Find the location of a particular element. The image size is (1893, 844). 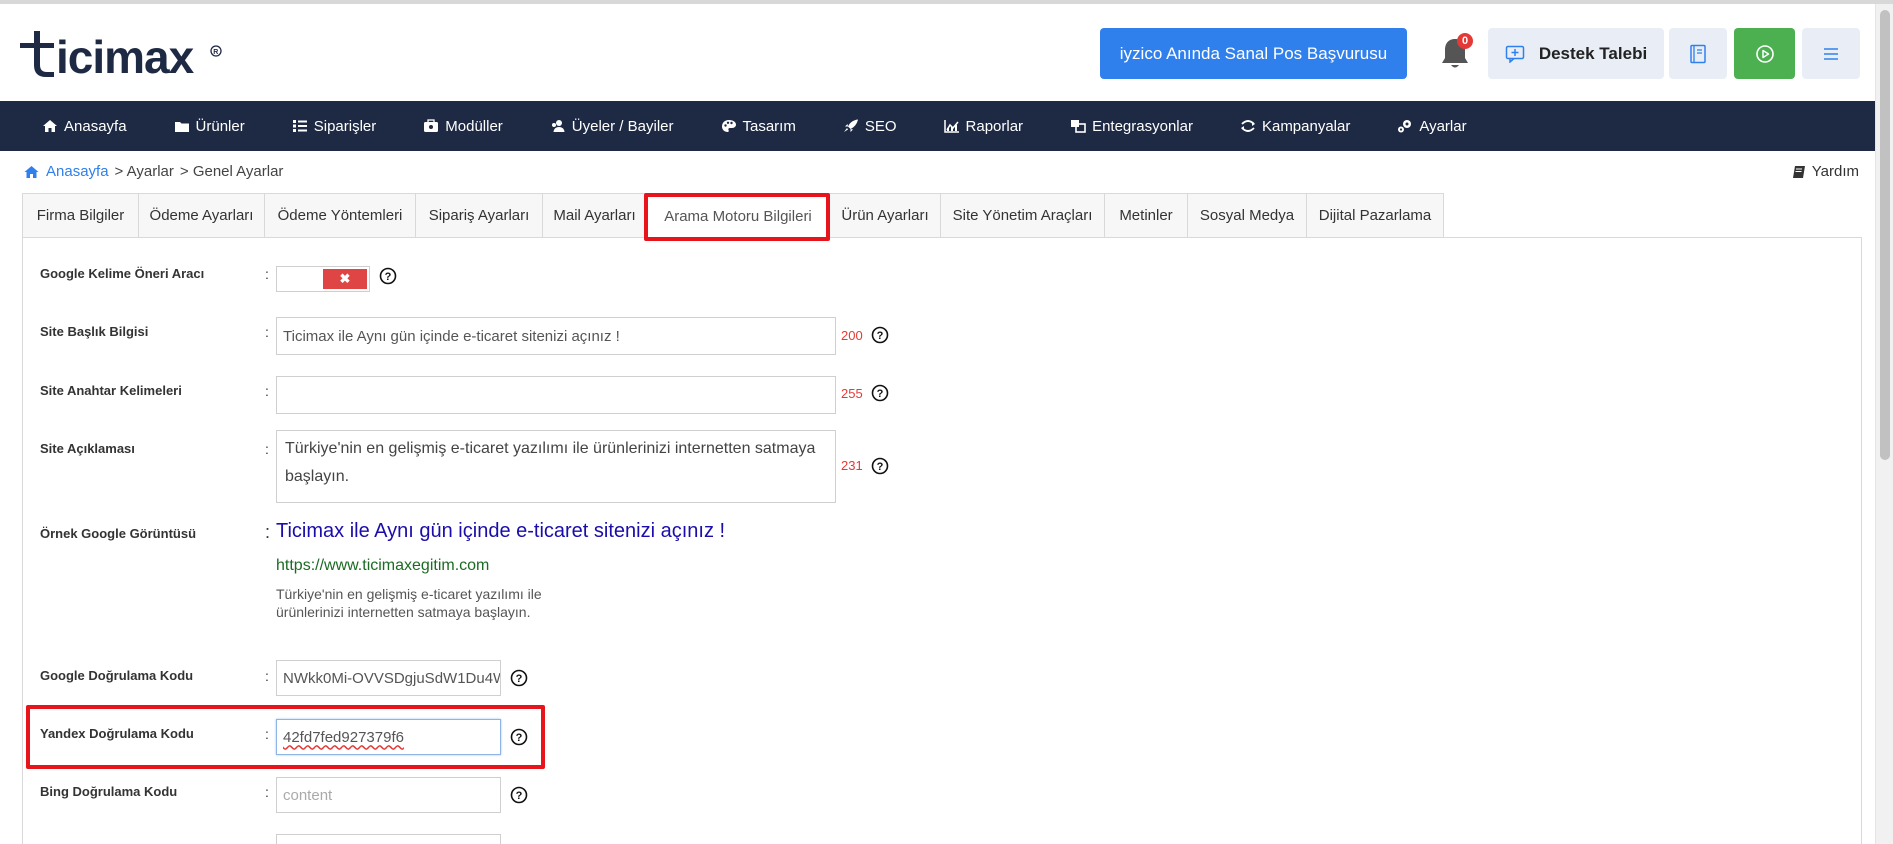

tab-firma-bilgiler: Firma Bilgiler is located at coordinates (80, 215).